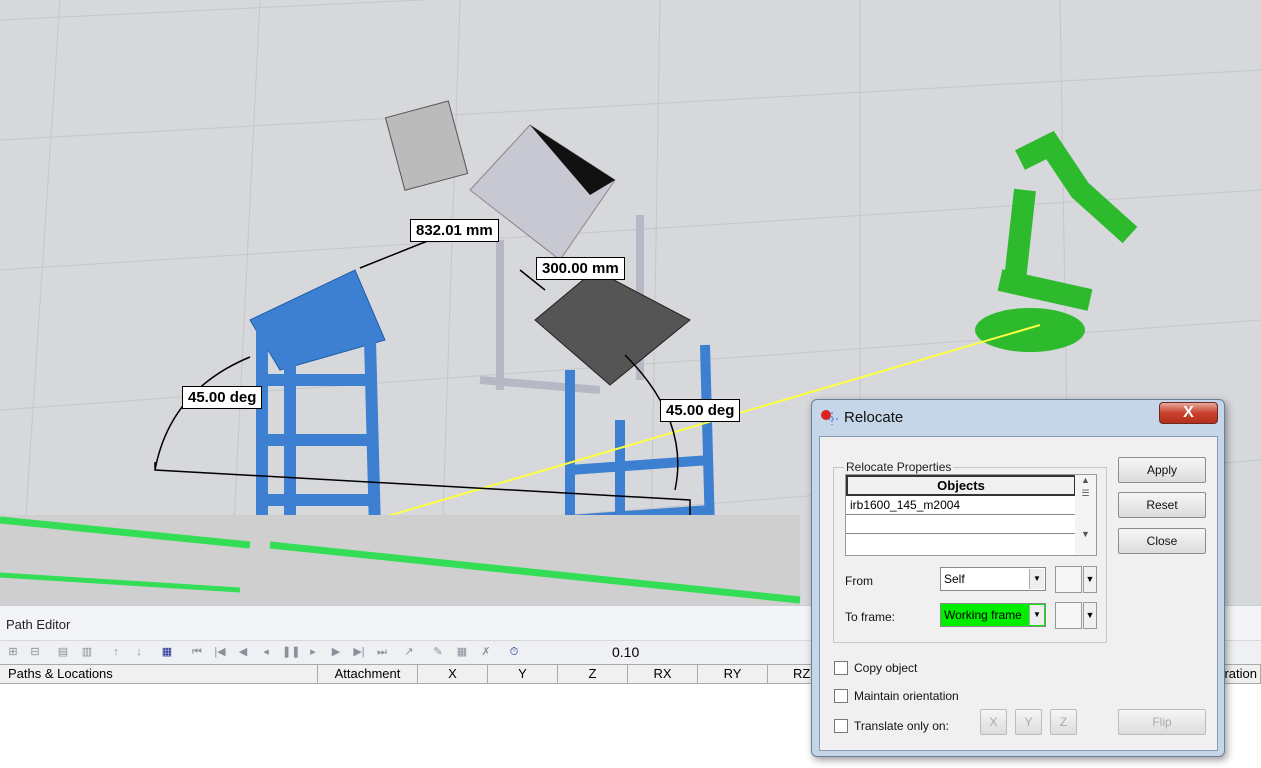 Image resolution: width=1261 pixels, height=768 pixels. Describe the element at coordinates (266, 652) in the screenshot. I see `back-icon: ◂` at that location.